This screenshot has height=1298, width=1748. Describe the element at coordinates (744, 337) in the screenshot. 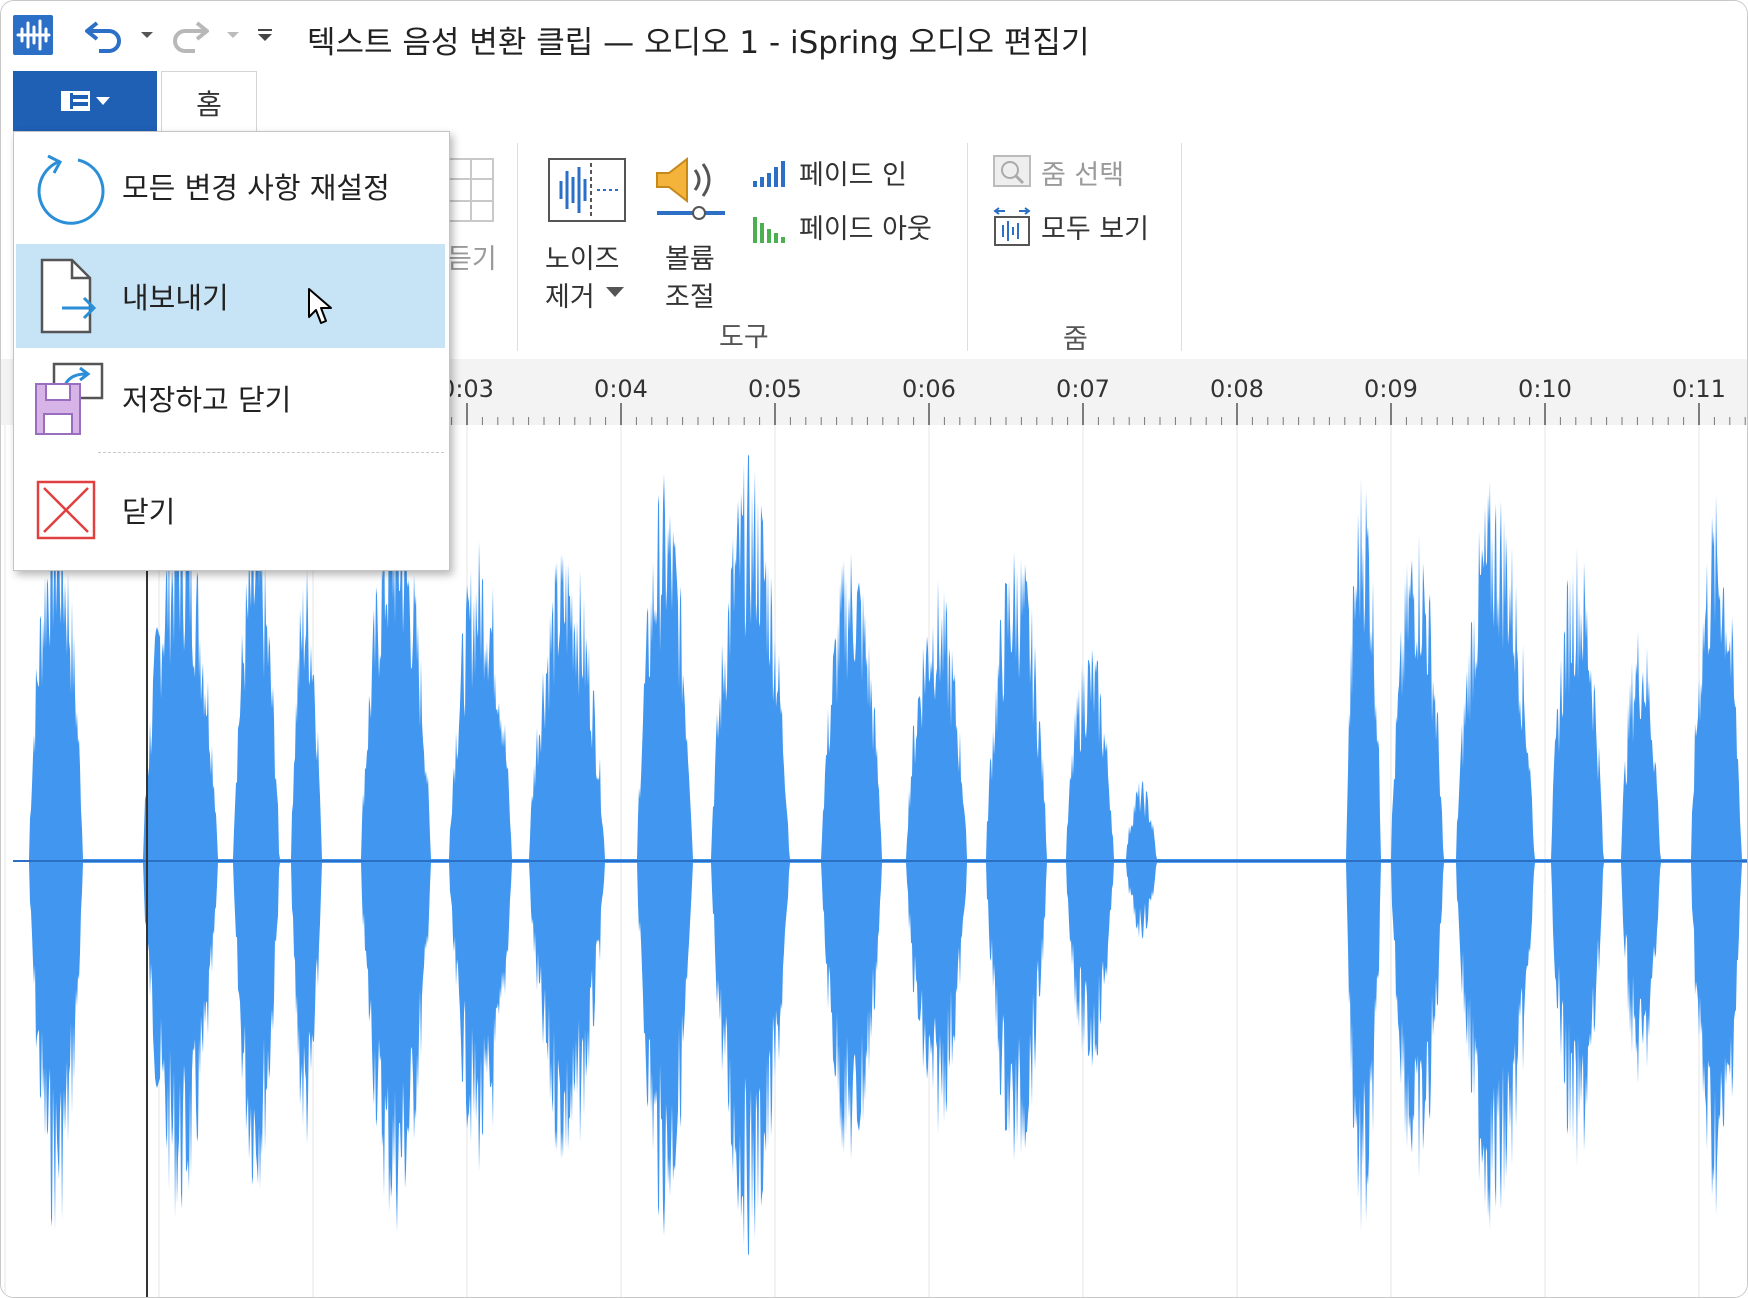

I see `tools-group-label: 도구` at that location.